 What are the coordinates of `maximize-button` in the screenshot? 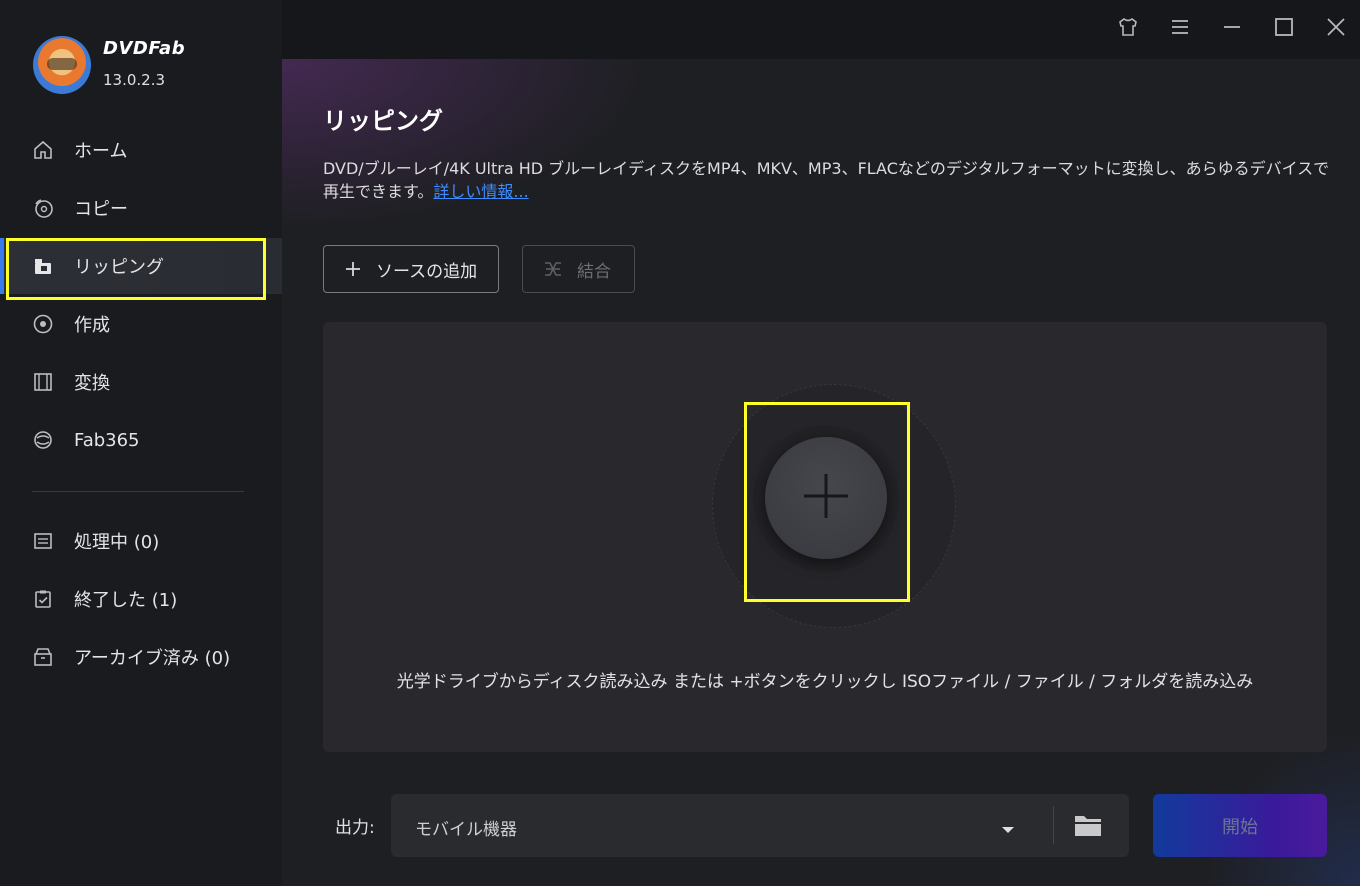 It's located at (1284, 29).